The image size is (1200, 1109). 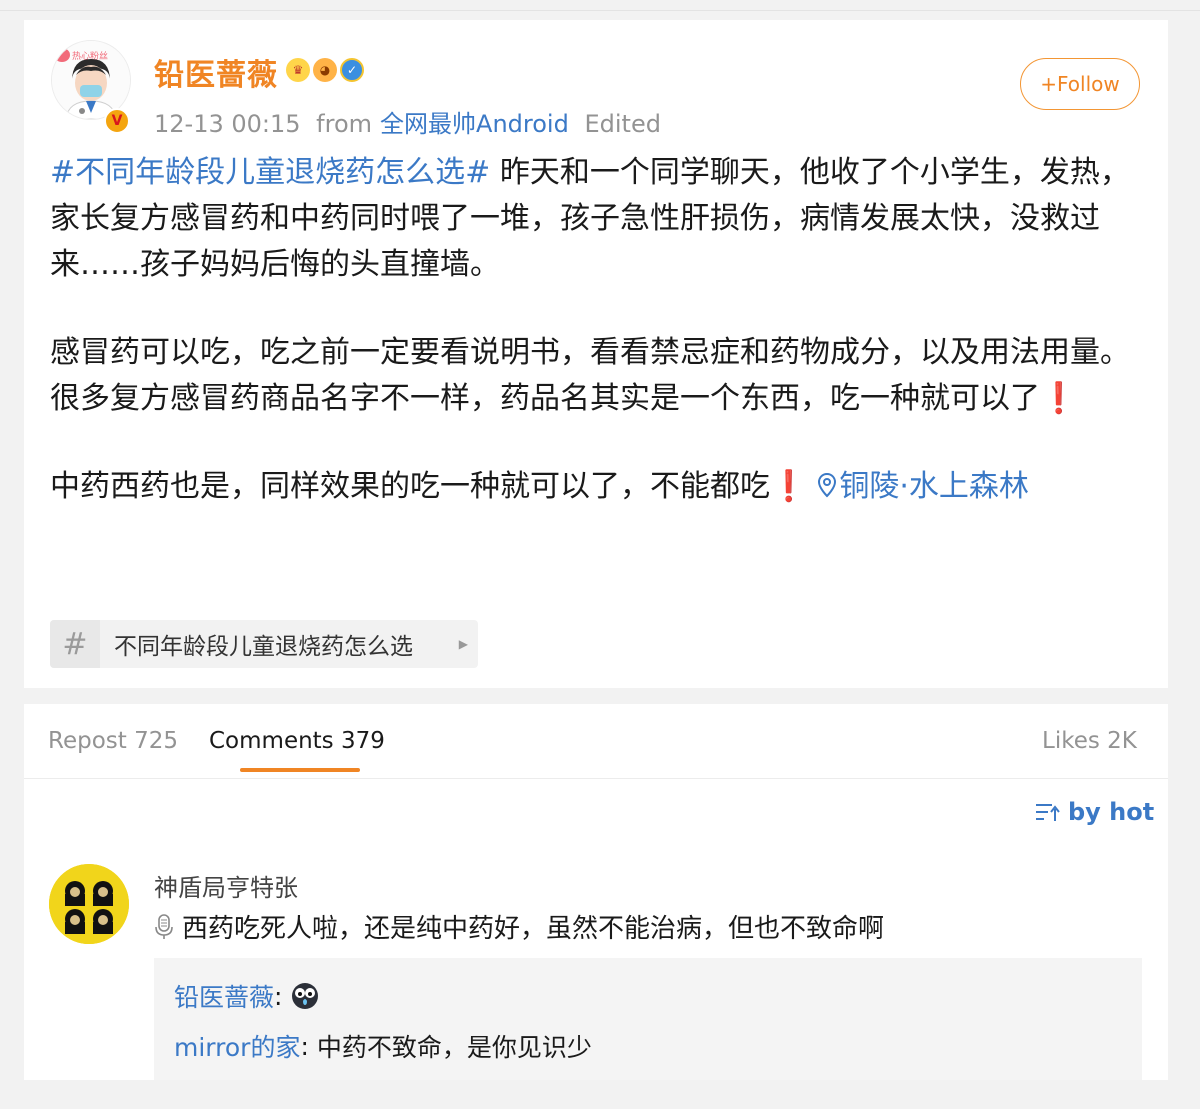 I want to click on author-username: 铅医蔷薇, so click(x=216, y=72).